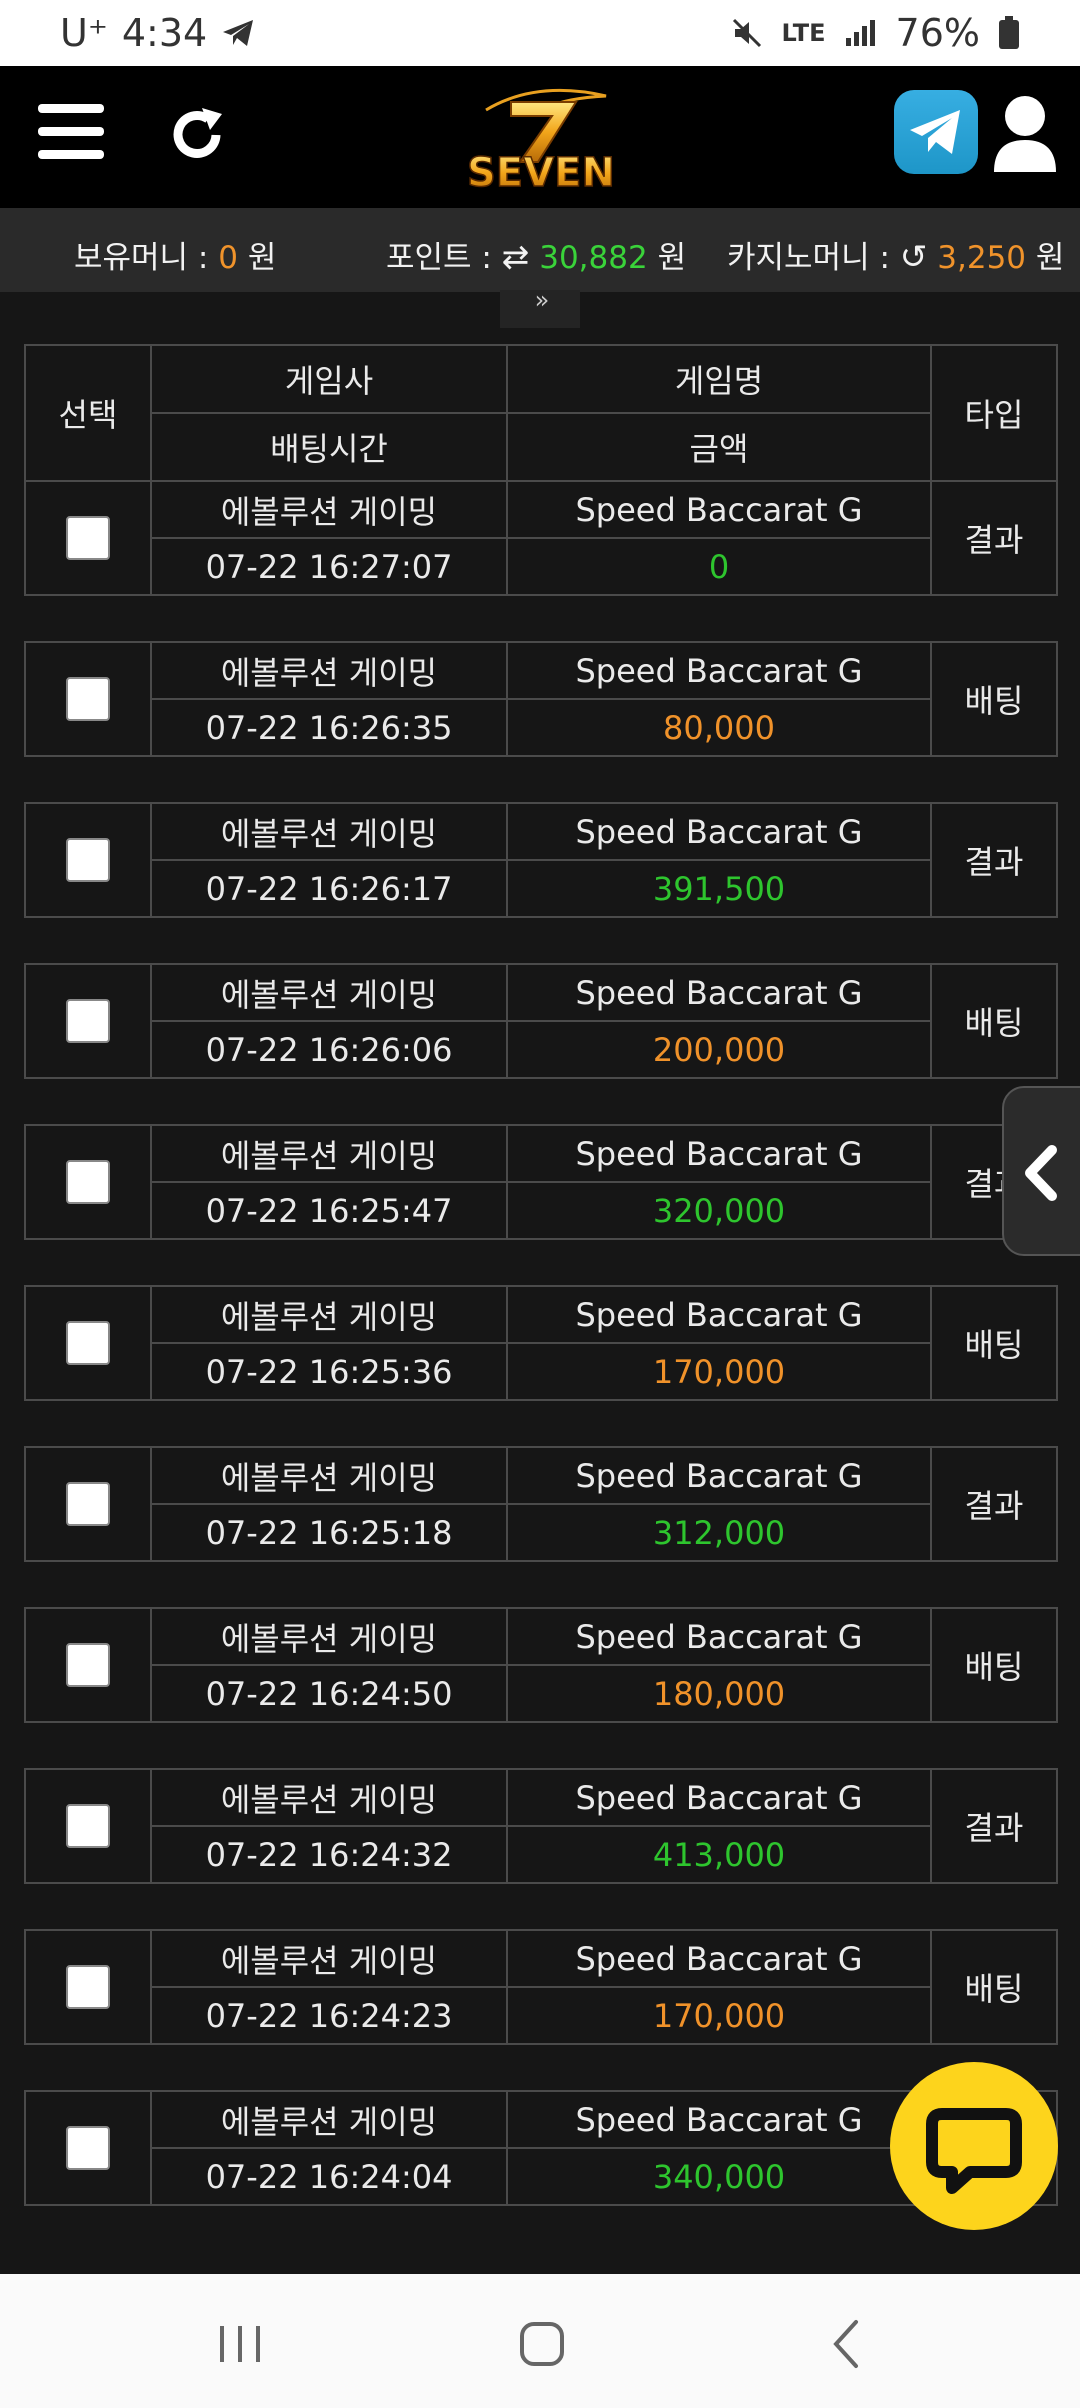  What do you see at coordinates (719, 1532) in the screenshot?
I see `amount-cell: 312,000` at bounding box center [719, 1532].